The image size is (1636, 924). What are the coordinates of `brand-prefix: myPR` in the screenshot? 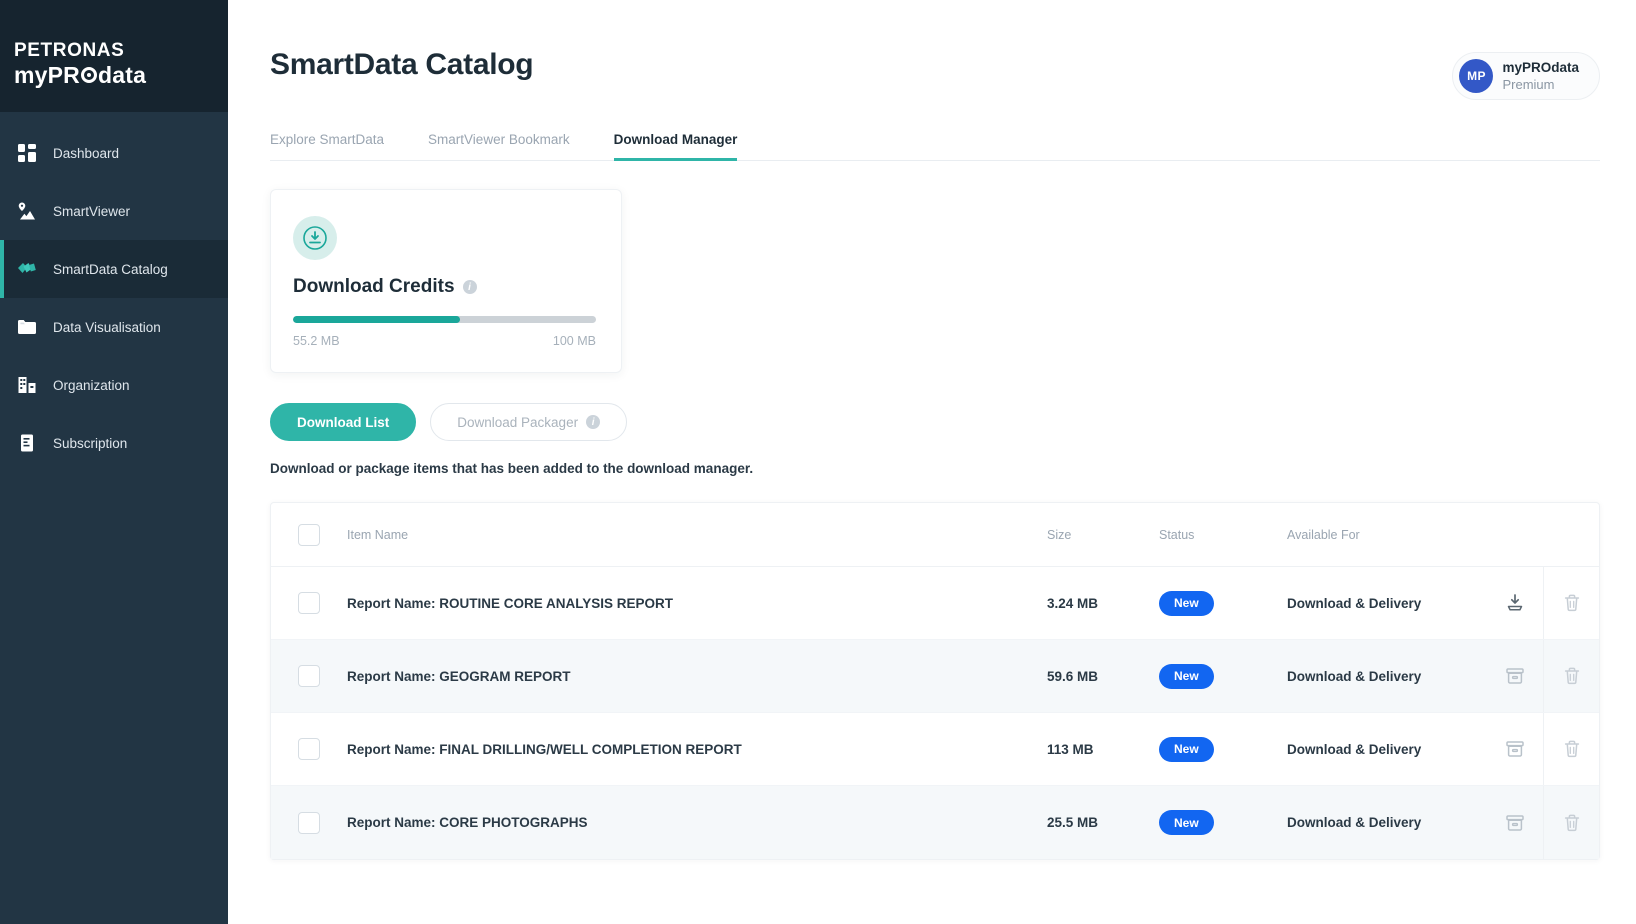 It's located at (47, 75).